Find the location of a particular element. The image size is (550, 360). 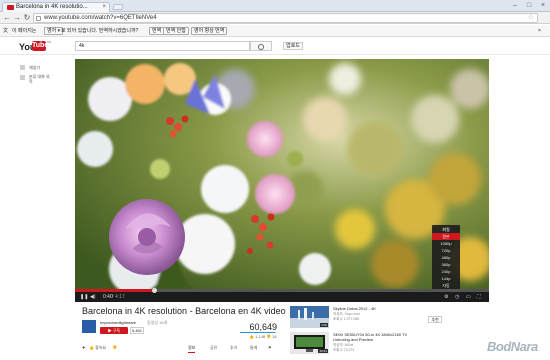

related-views: 조회수 1,377,086 is located at coordinates (346, 319).